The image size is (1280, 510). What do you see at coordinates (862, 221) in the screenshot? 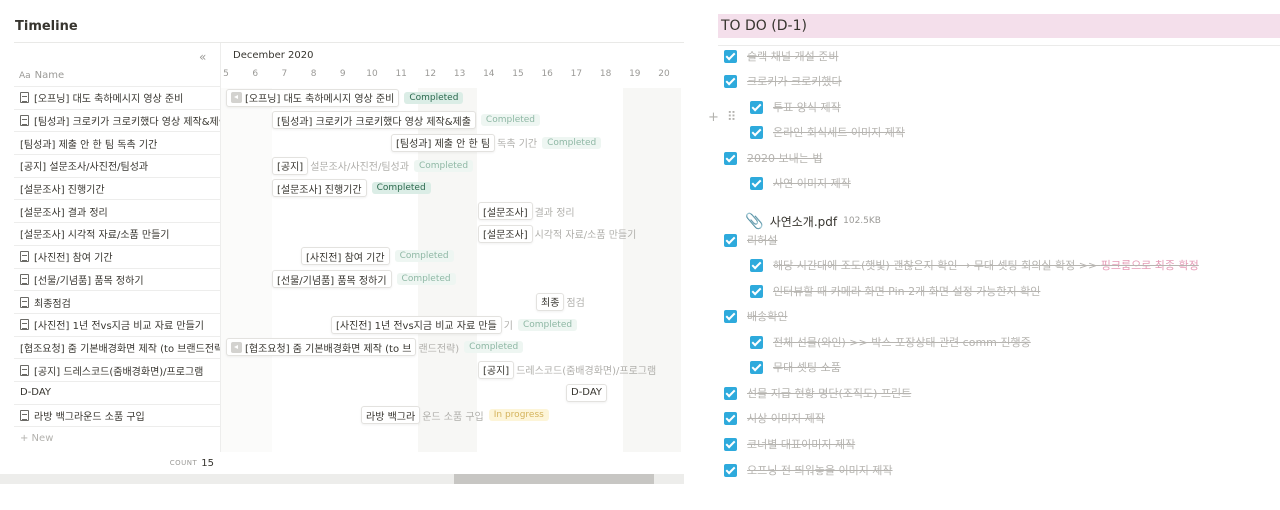
I see `file-size: 102.5KB` at bounding box center [862, 221].